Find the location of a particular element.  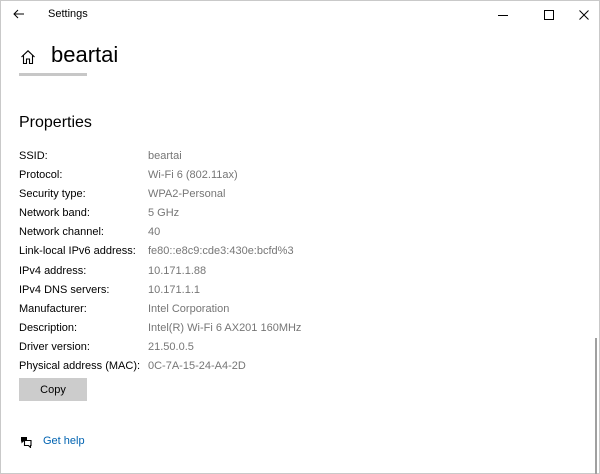

property-value: 0C-7A-15-24-A4-2D is located at coordinates (197, 366).